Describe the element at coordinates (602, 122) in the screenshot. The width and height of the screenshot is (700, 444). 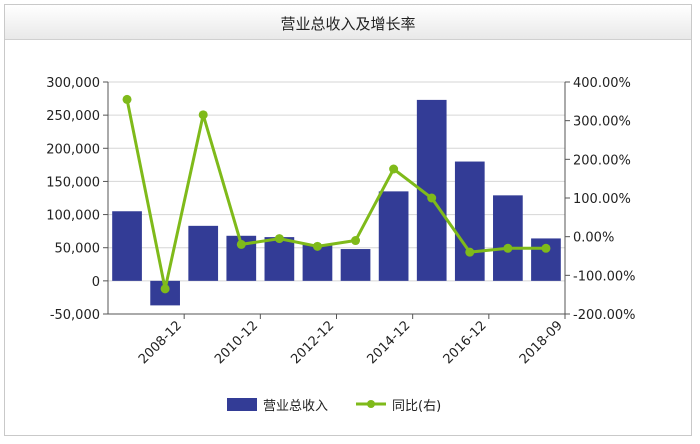
I see `y-right-tick-label: 300.00%` at that location.